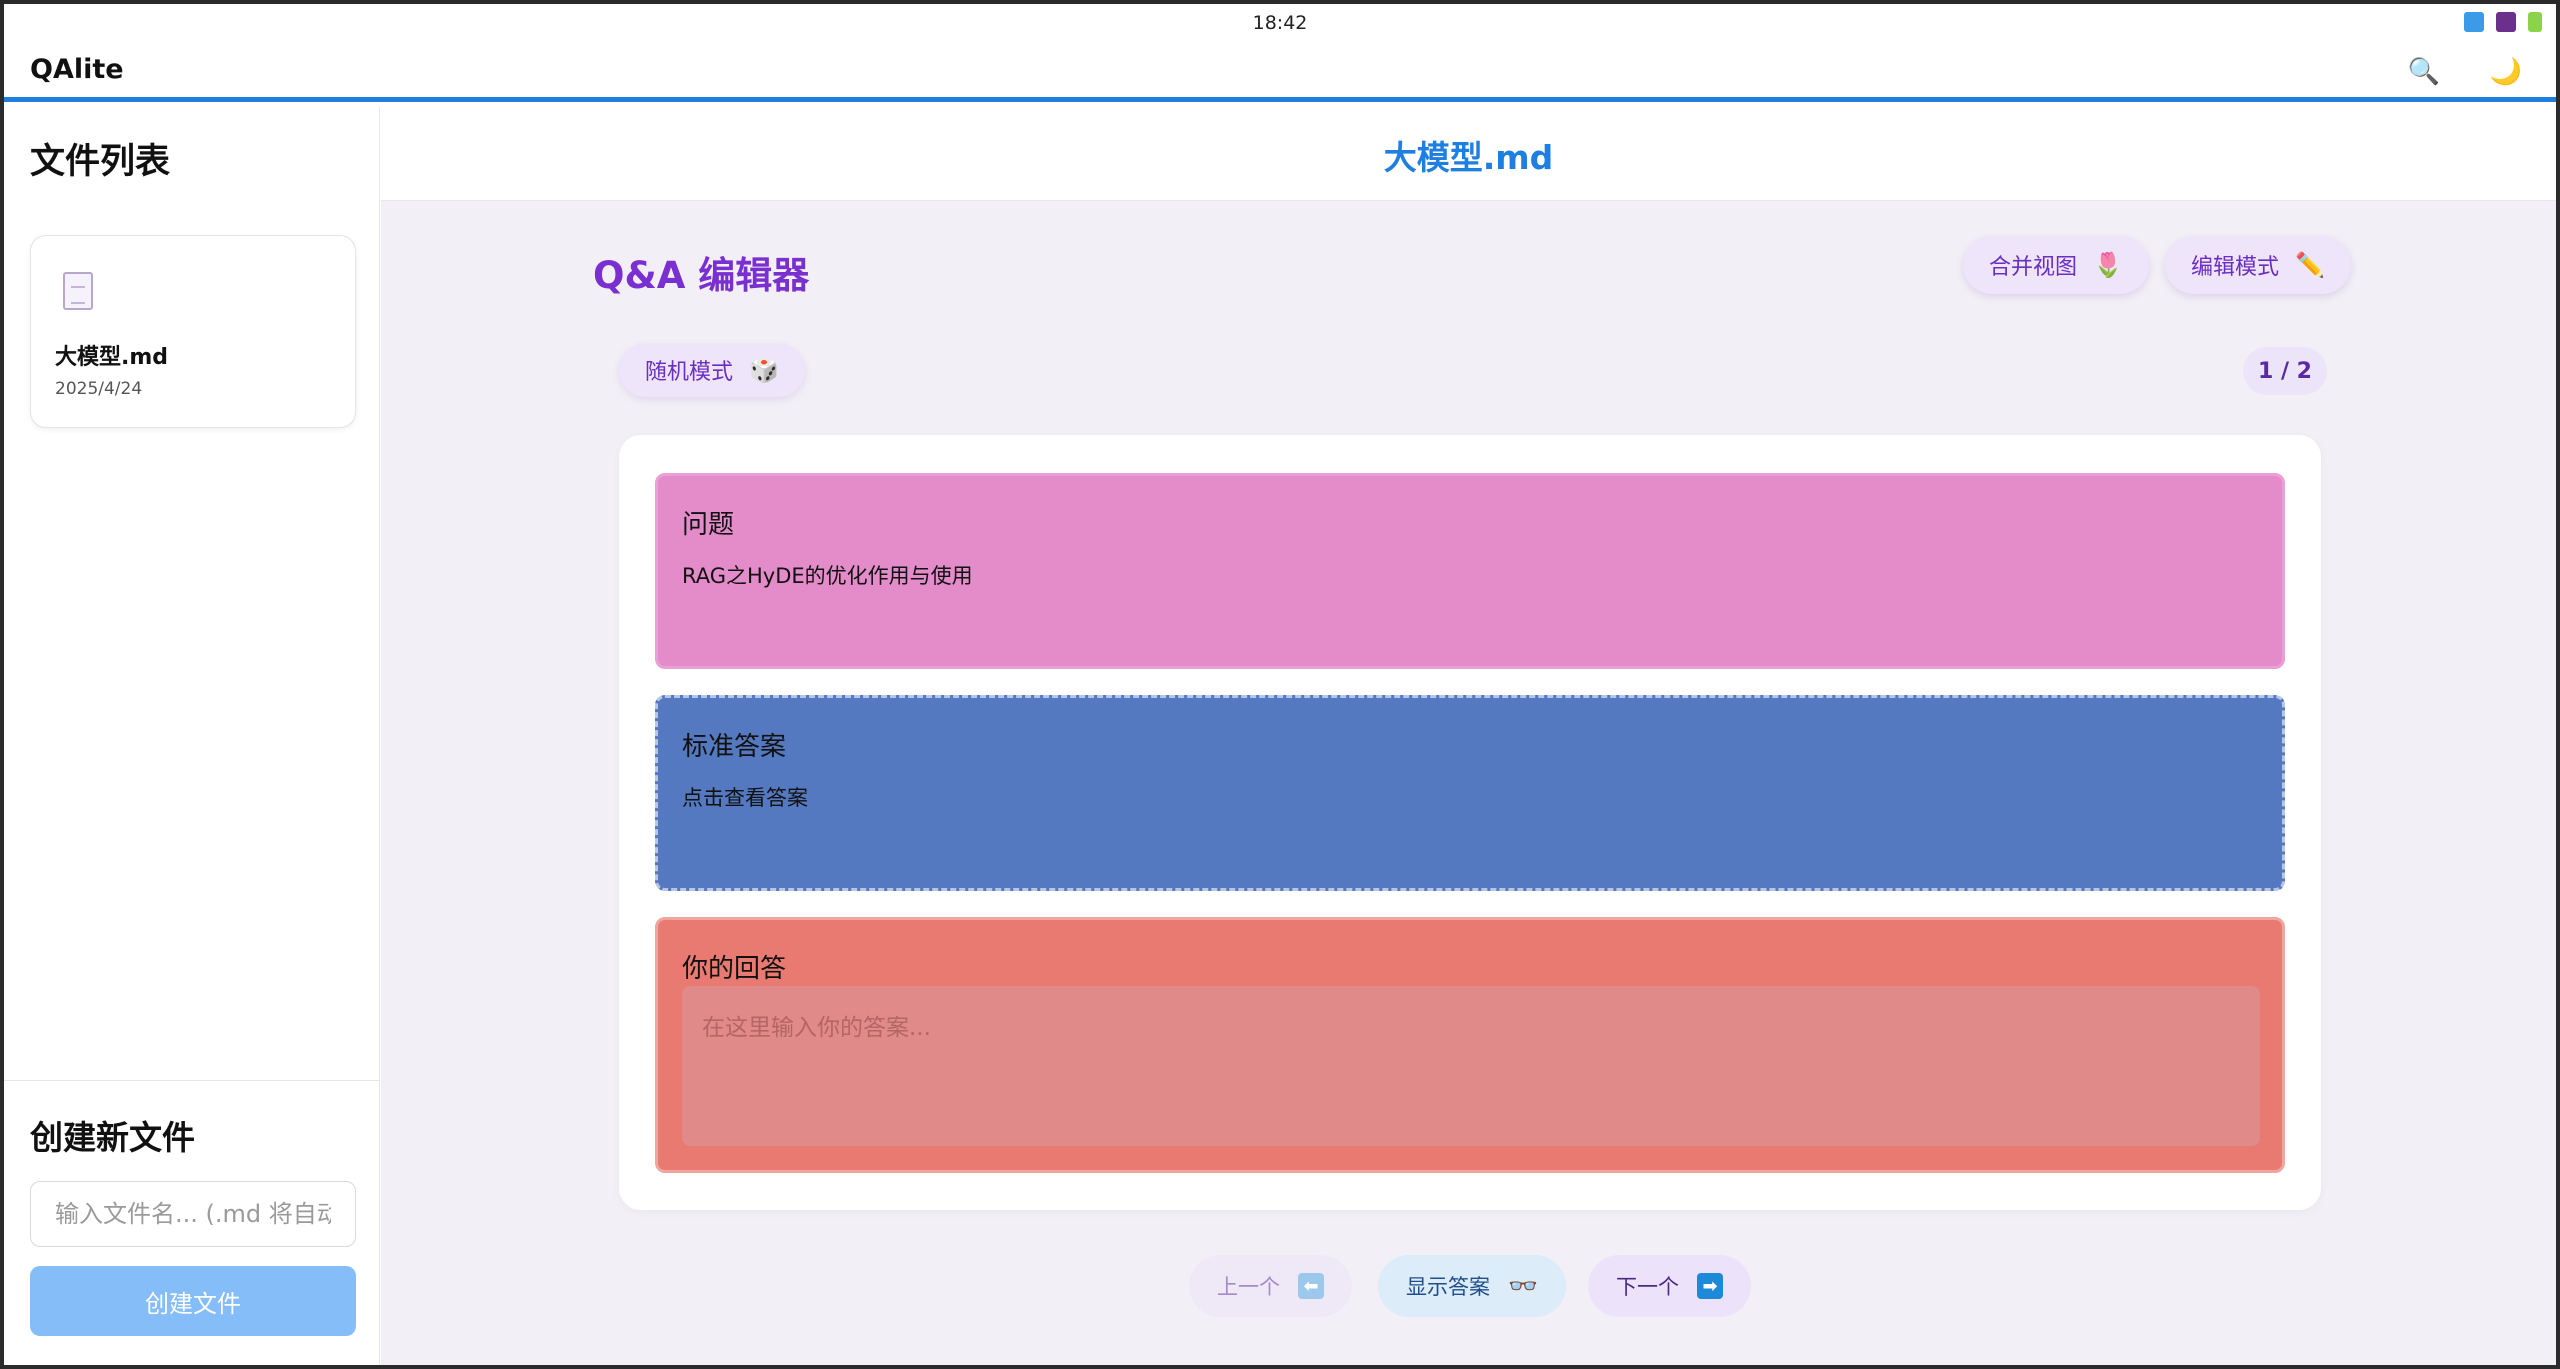  I want to click on editor-title: Q&A 编辑器, so click(701, 275).